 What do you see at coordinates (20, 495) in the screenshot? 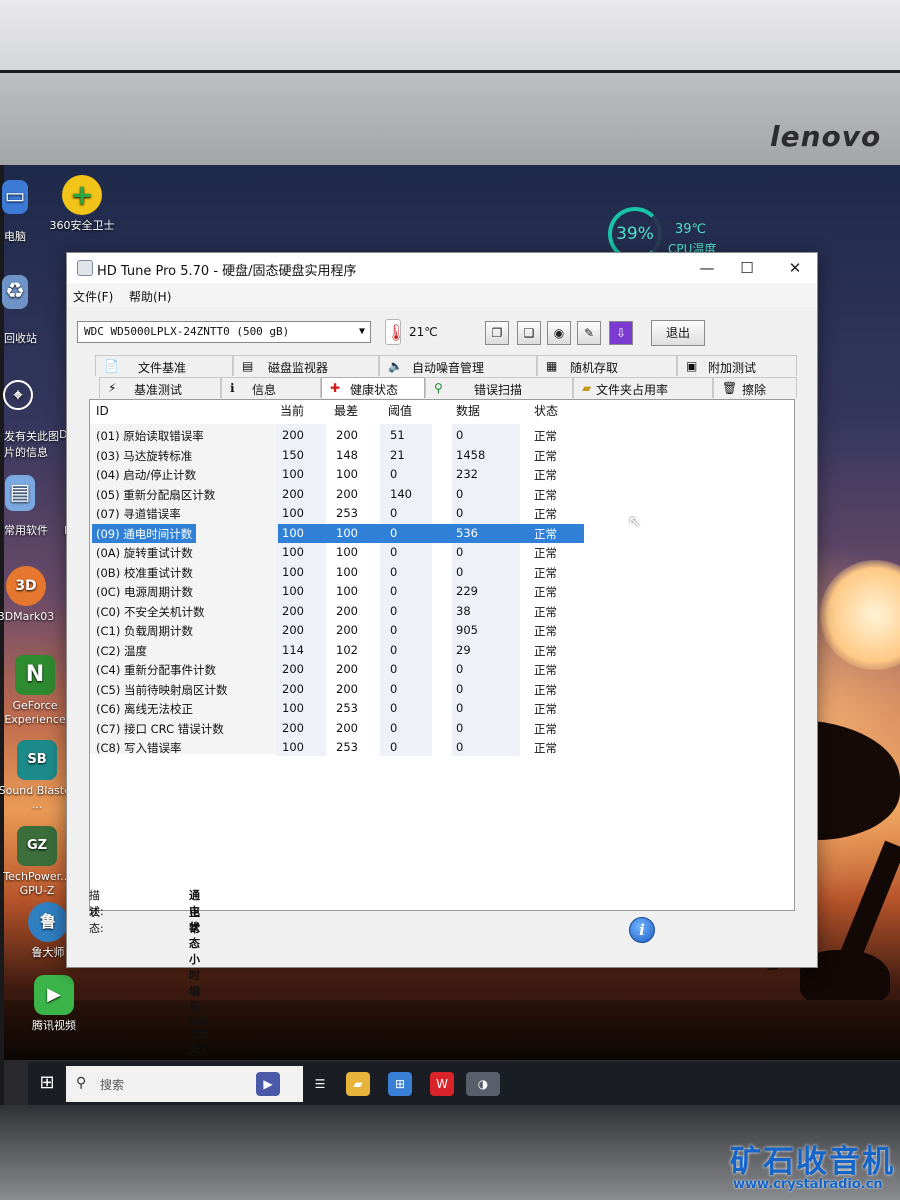
I see `desktop-icon-common-software: ▤` at bounding box center [20, 495].